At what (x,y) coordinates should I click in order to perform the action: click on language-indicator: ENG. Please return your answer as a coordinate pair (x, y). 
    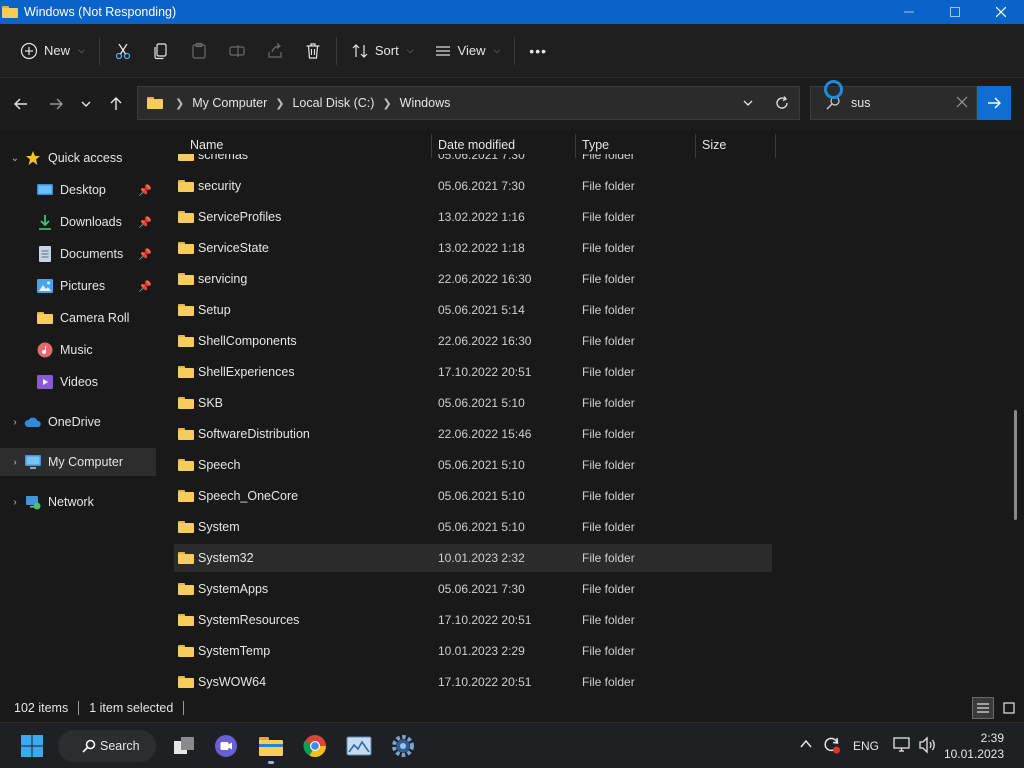
    Looking at the image, I should click on (866, 746).